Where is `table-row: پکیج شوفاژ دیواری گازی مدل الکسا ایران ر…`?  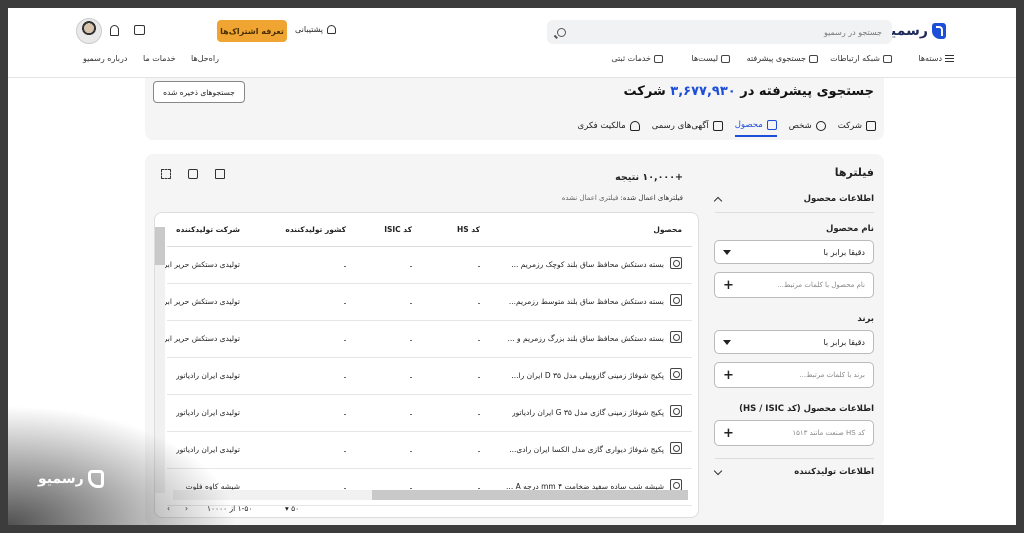
table-row: پکیج شوفاژ دیواری گازی مدل الکسا ایران ر… is located at coordinates (429, 450).